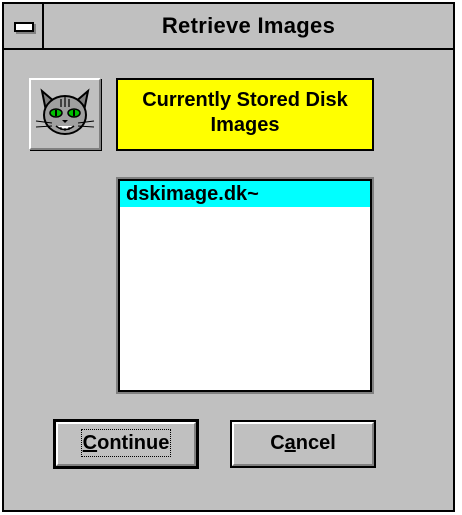 Image resolution: width=462 pixels, height=515 pixels. I want to click on cancel-label-rest: ncel, so click(315, 443).